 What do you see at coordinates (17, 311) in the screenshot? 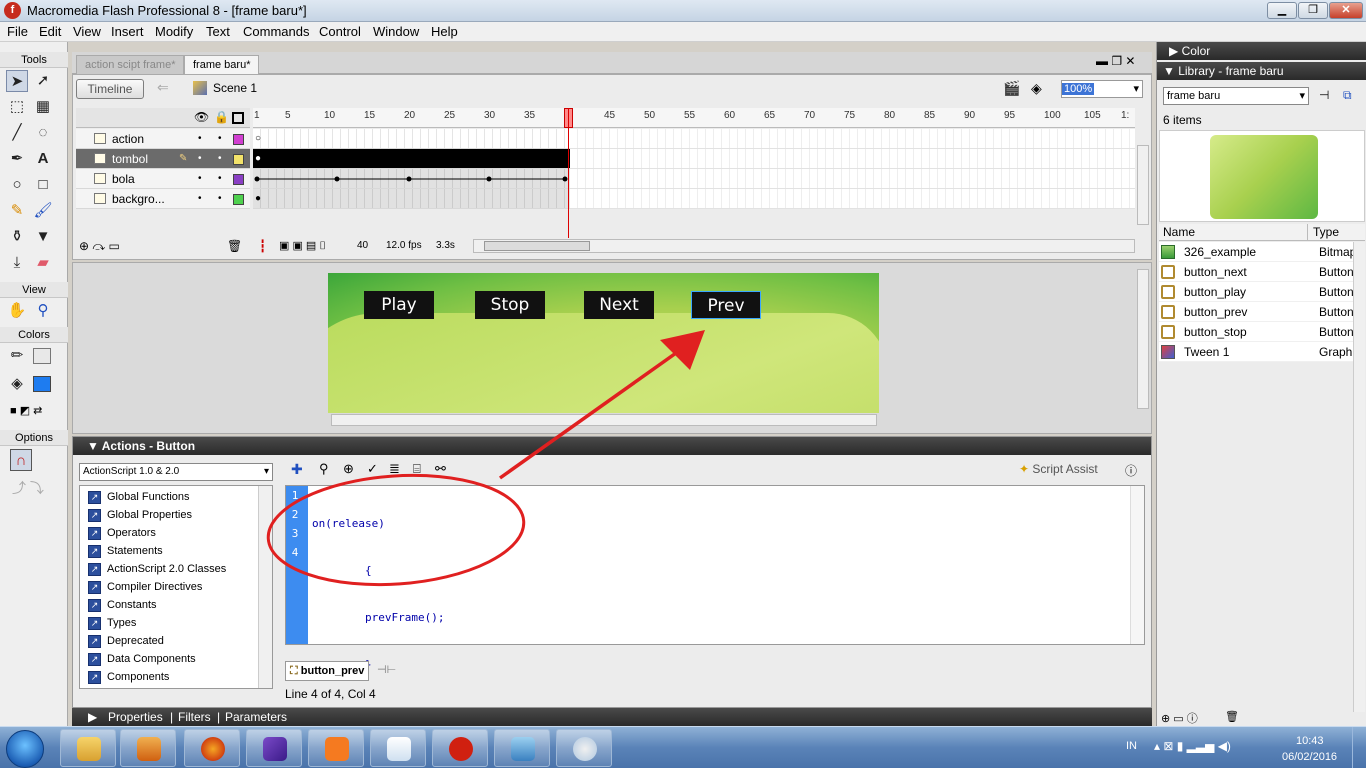
I see `hand-tool-icon: ✋` at bounding box center [17, 311].